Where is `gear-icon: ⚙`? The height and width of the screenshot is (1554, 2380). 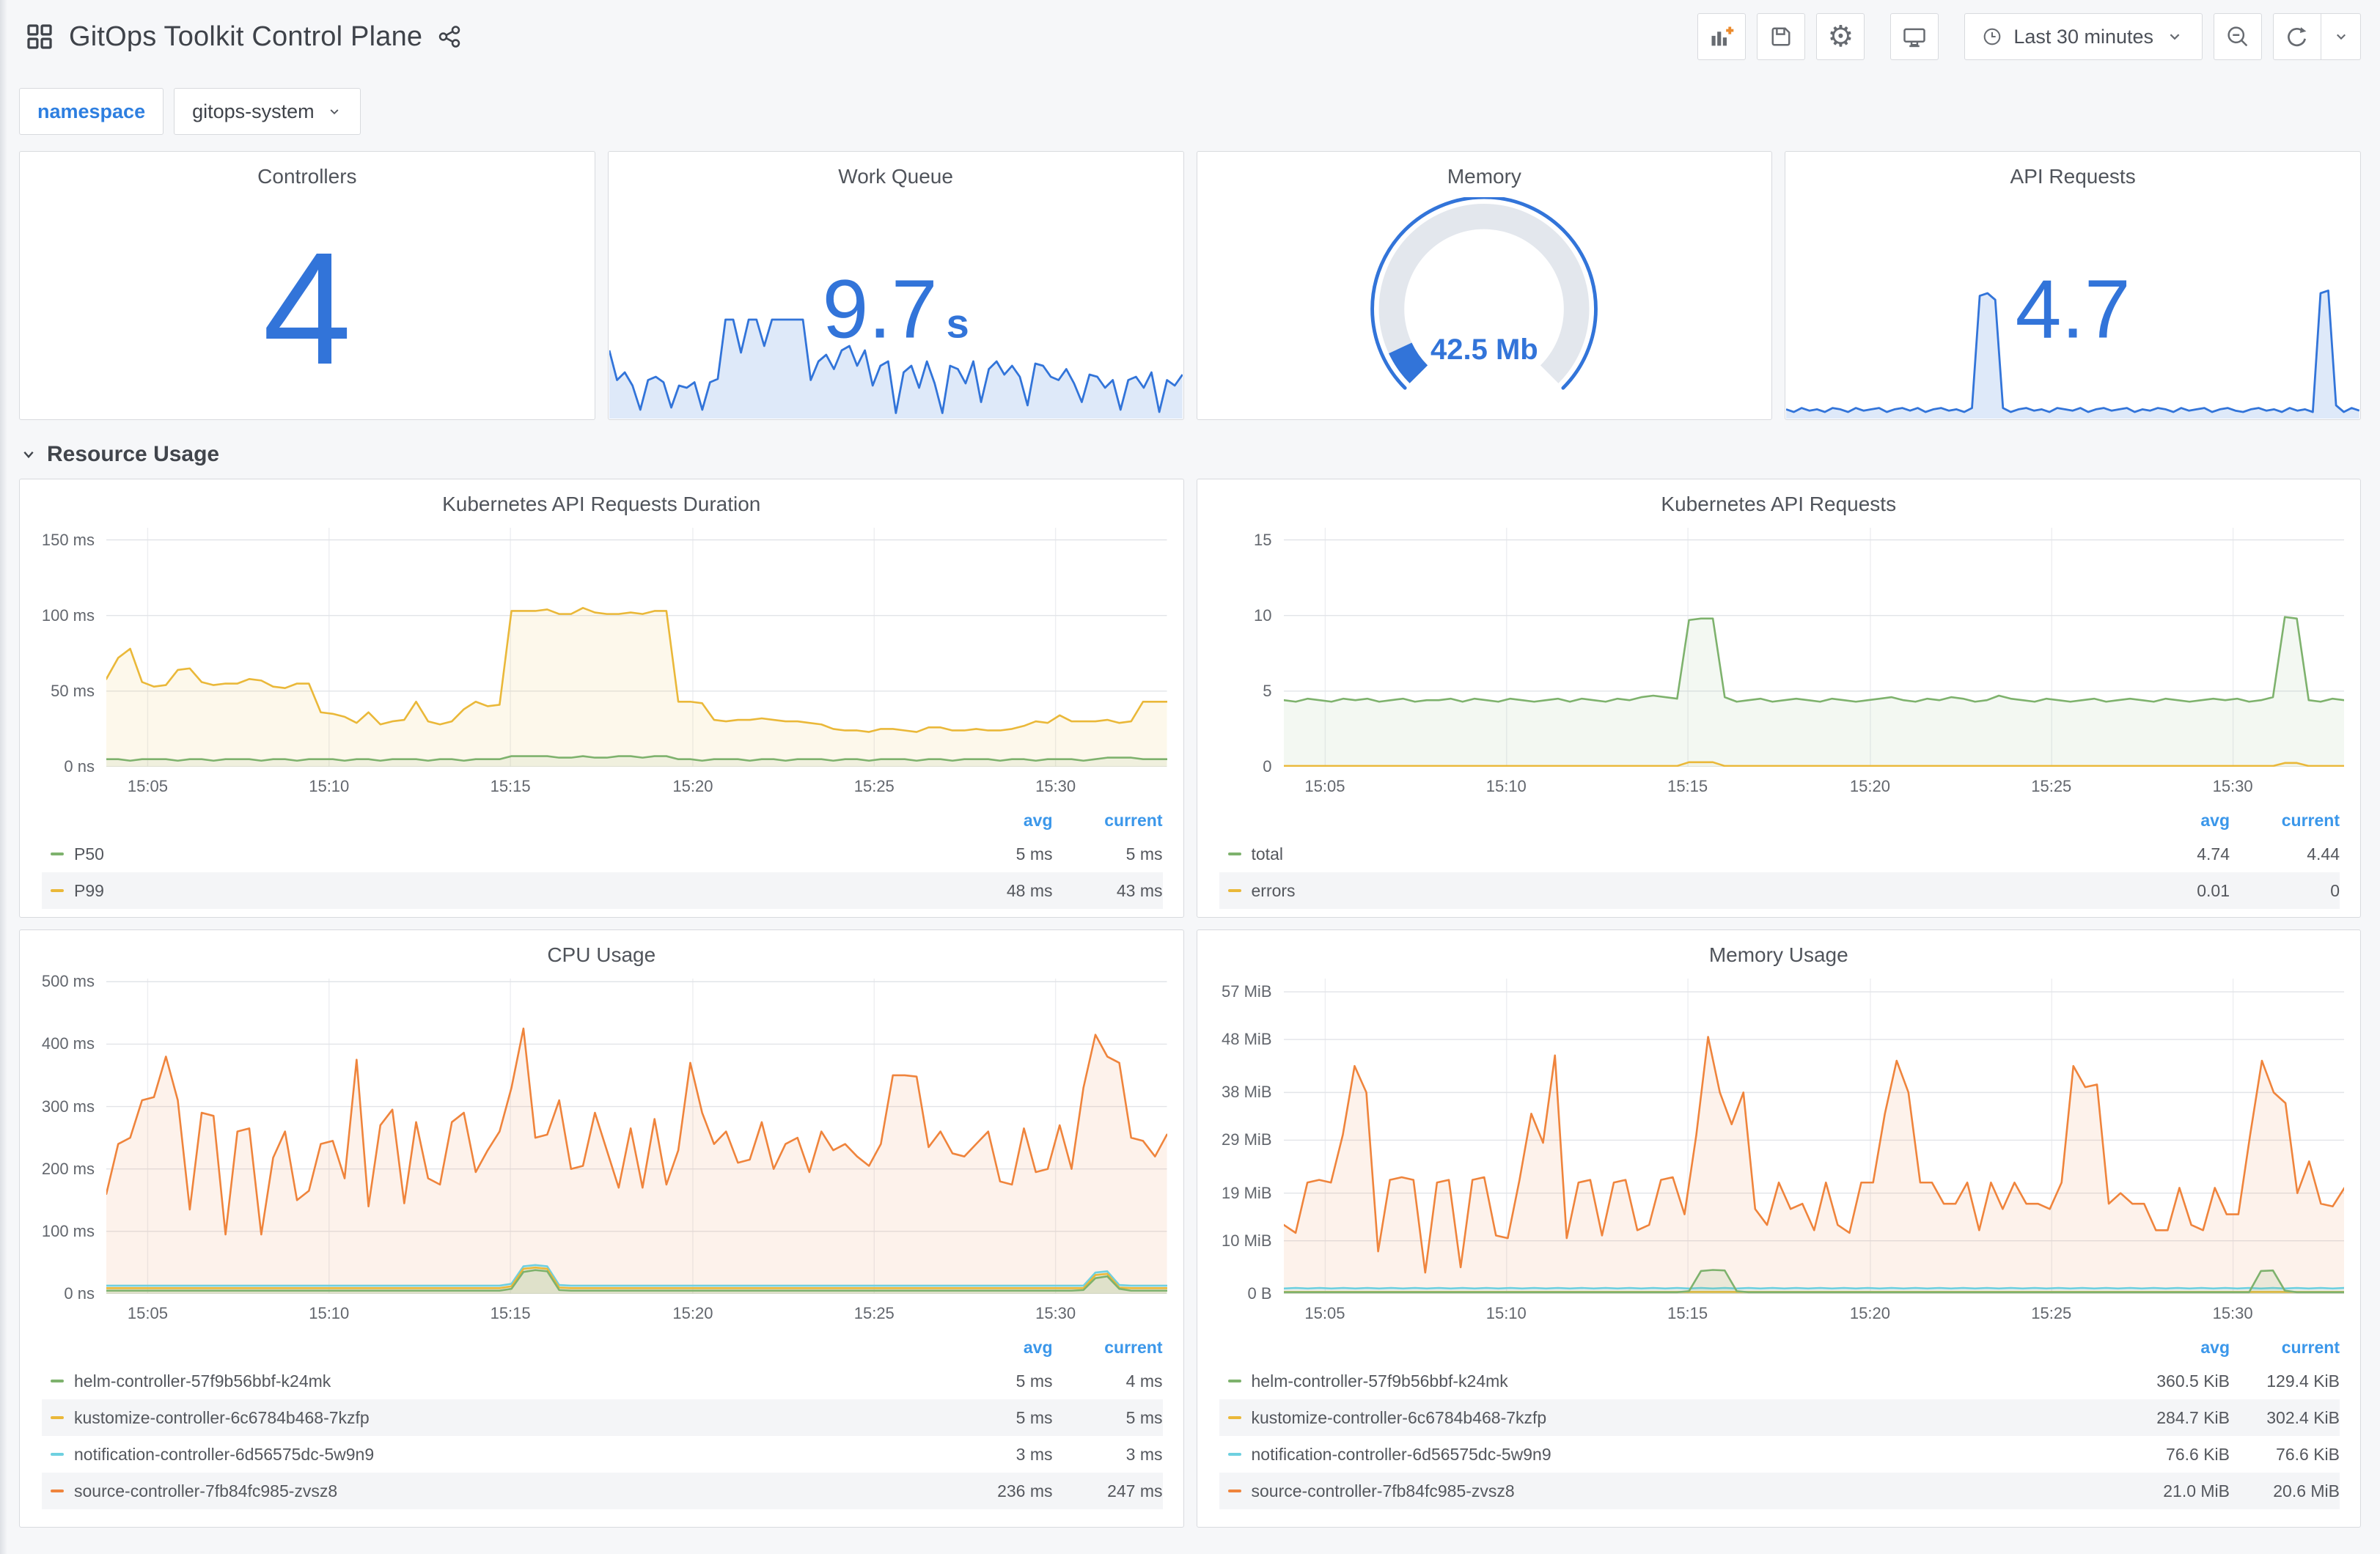 gear-icon: ⚙ is located at coordinates (1841, 37).